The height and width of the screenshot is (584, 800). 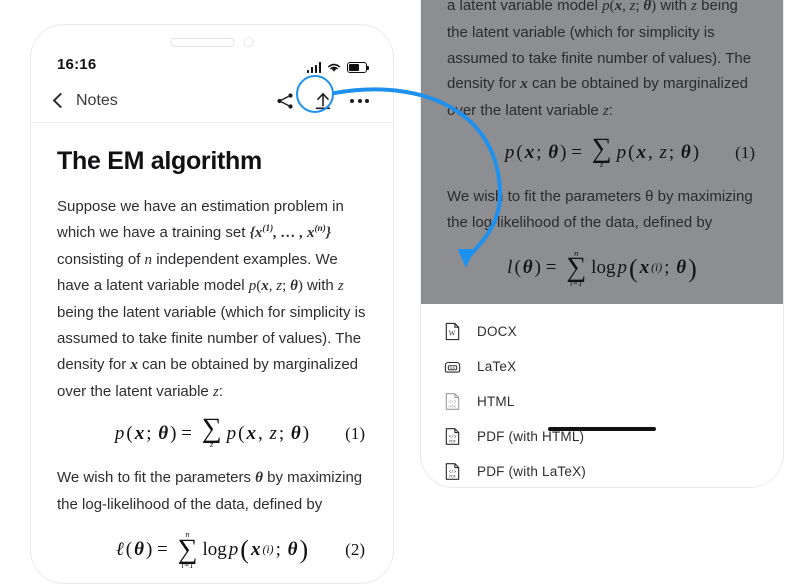 I want to click on docx-file-icon: W, so click(x=452, y=331).